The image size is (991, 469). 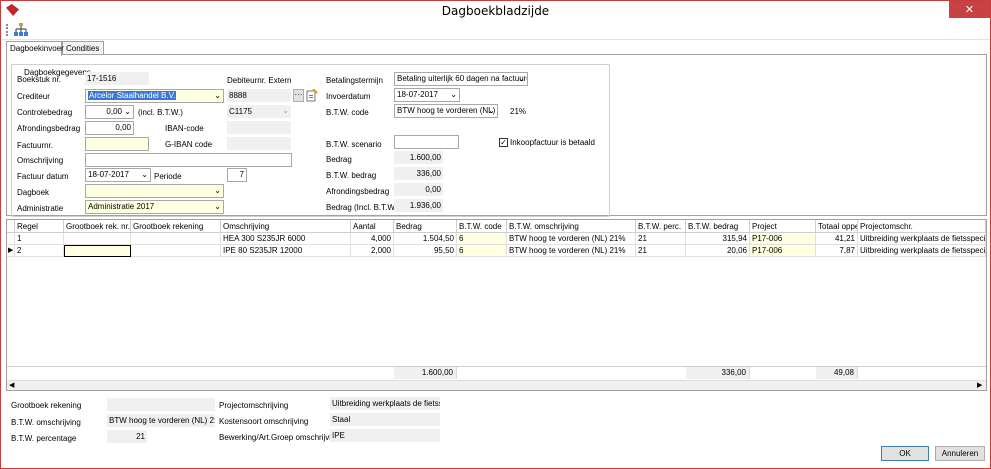 I want to click on code-value: C1175, so click(x=240, y=111).